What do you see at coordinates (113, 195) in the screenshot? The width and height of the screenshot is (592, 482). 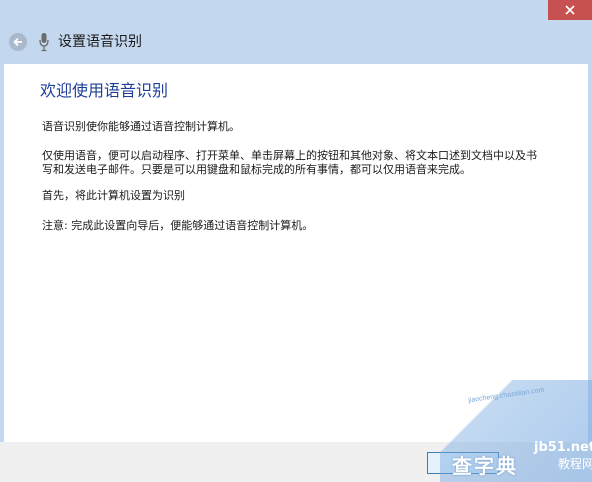 I see `setup-paragraph: 首先，将此计算机设置为识别` at bounding box center [113, 195].